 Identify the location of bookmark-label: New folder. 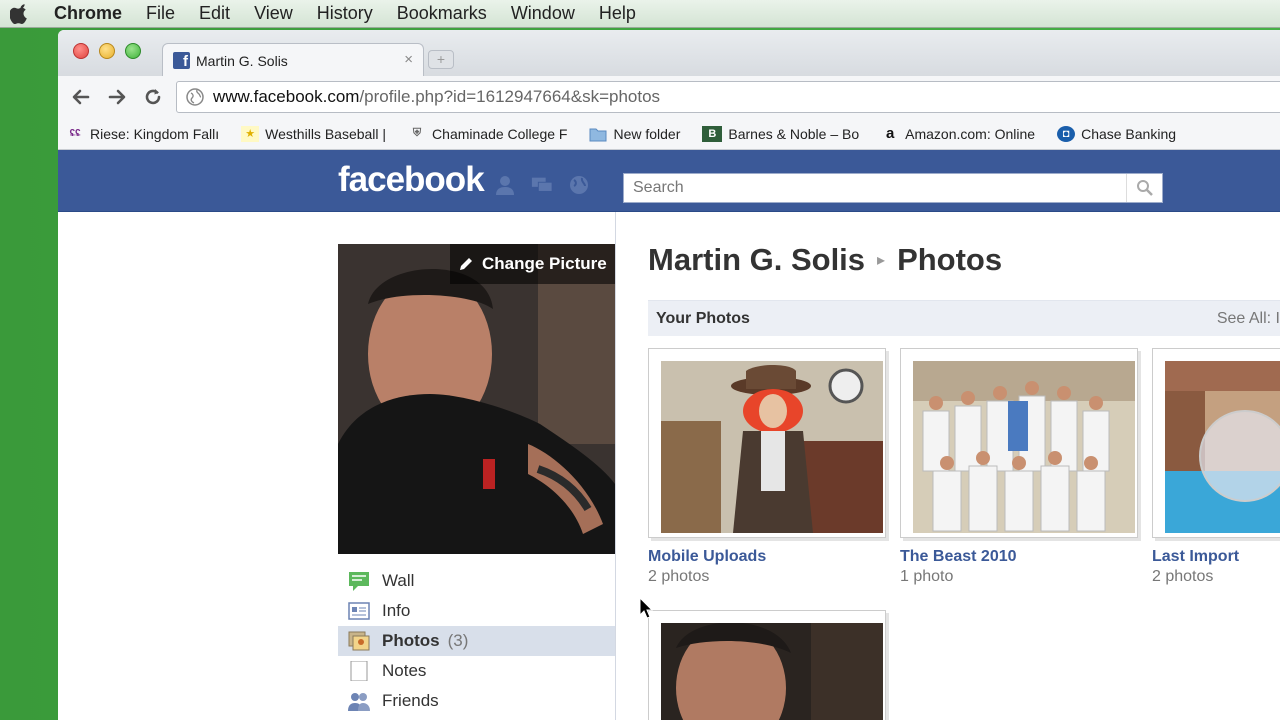
(647, 133).